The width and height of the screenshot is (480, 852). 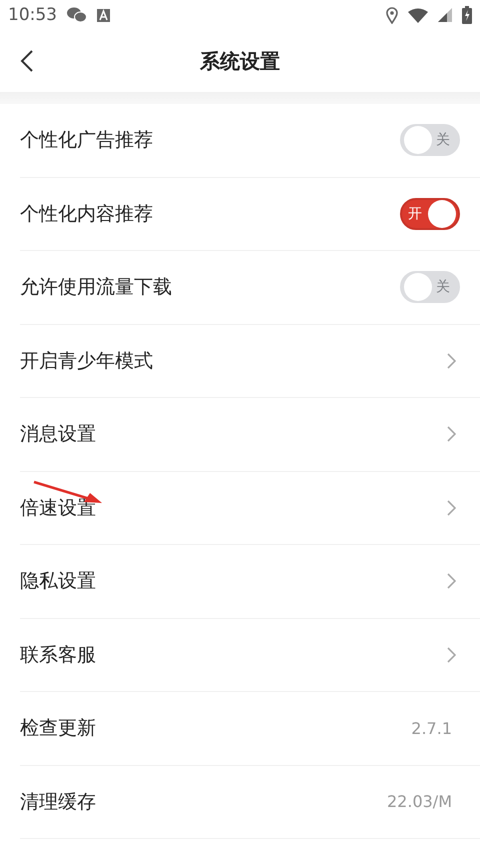 What do you see at coordinates (58, 655) in the screenshot?
I see `setting-label: 联系客服` at bounding box center [58, 655].